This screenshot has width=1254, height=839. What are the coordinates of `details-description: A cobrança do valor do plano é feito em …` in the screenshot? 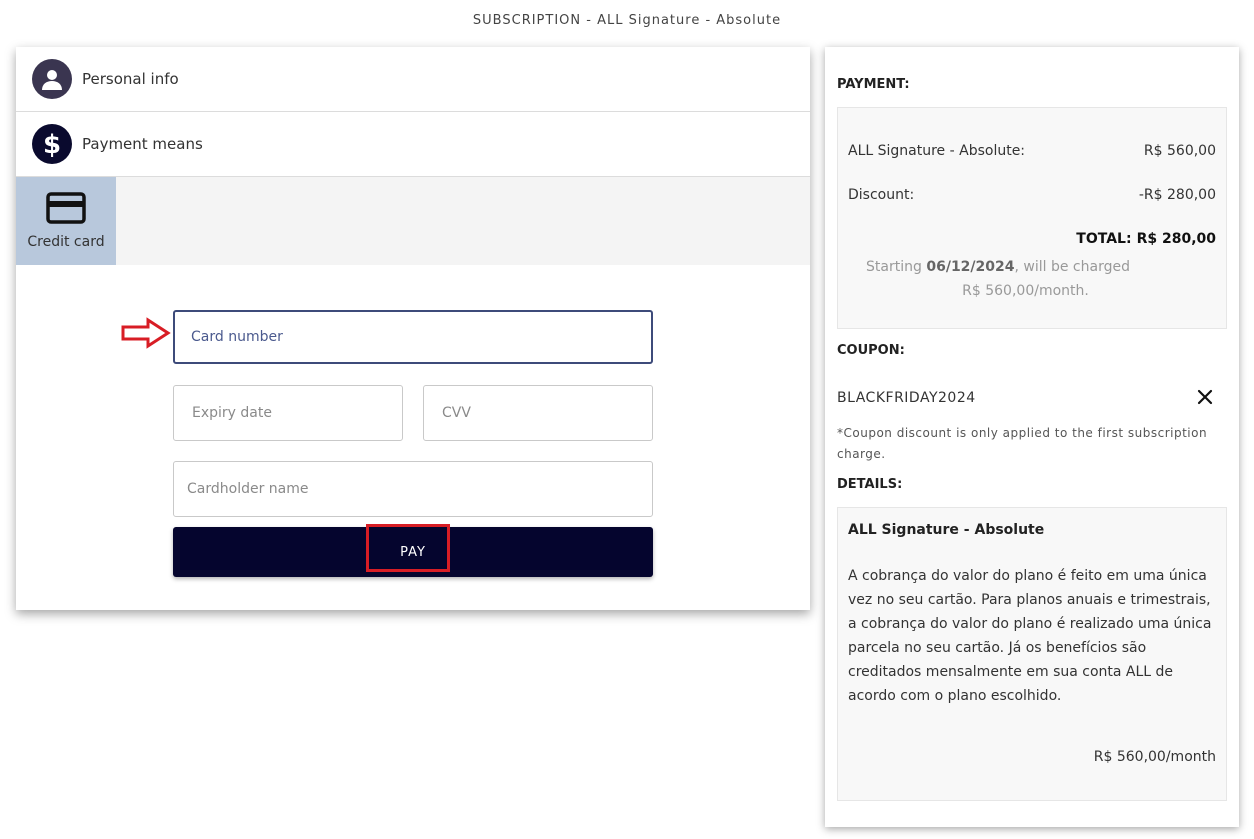 It's located at (1030, 636).